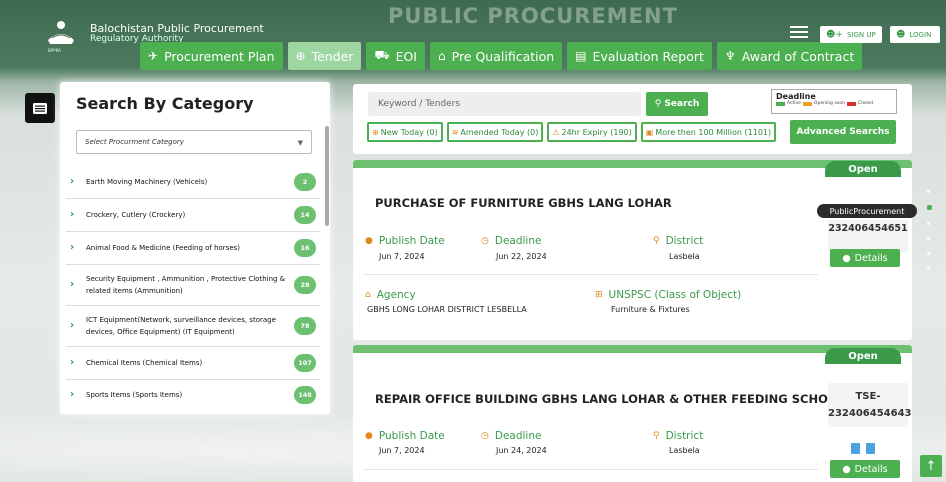 The image size is (946, 482). I want to click on legend-label: Opening soon, so click(829, 103).